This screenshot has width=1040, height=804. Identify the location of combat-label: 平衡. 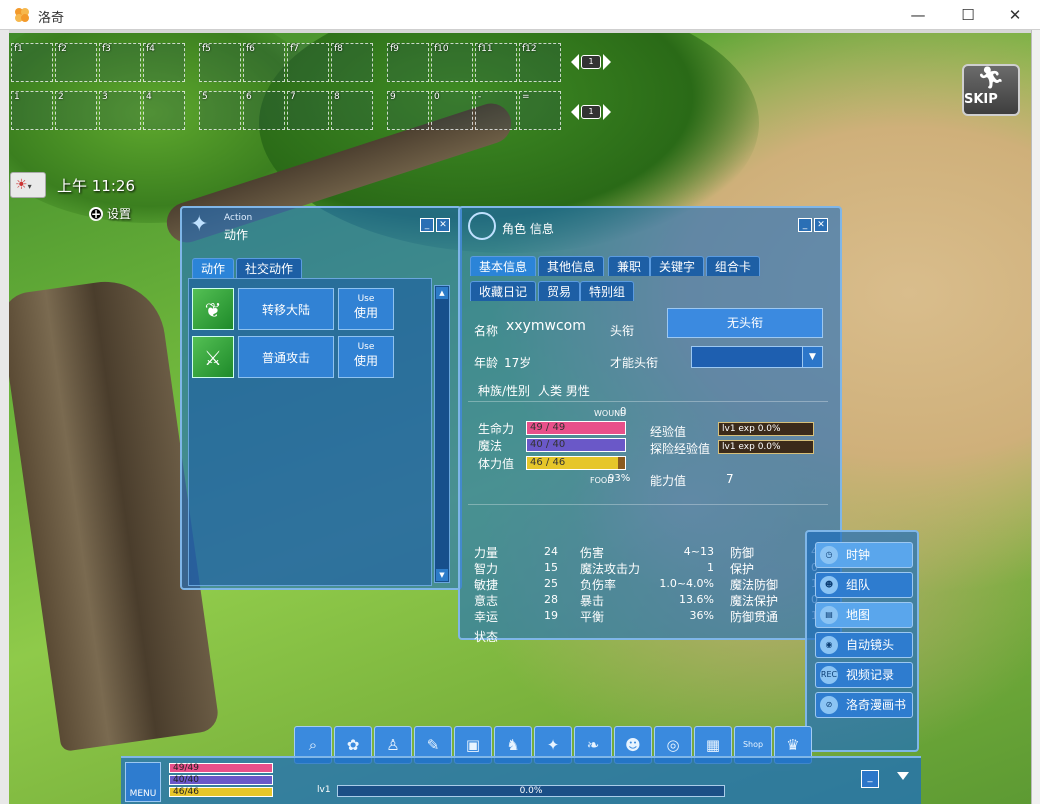
(592, 617).